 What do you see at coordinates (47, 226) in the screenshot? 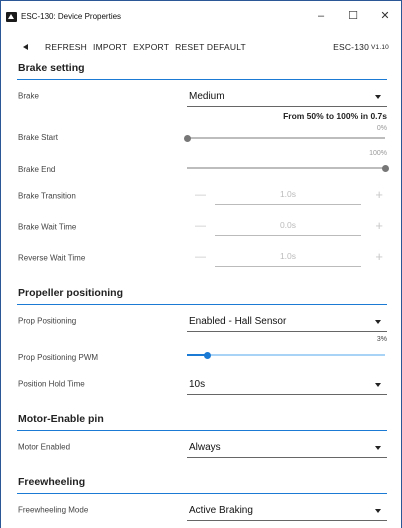
I see `brake-wait-label: Brake Wait Time` at bounding box center [47, 226].